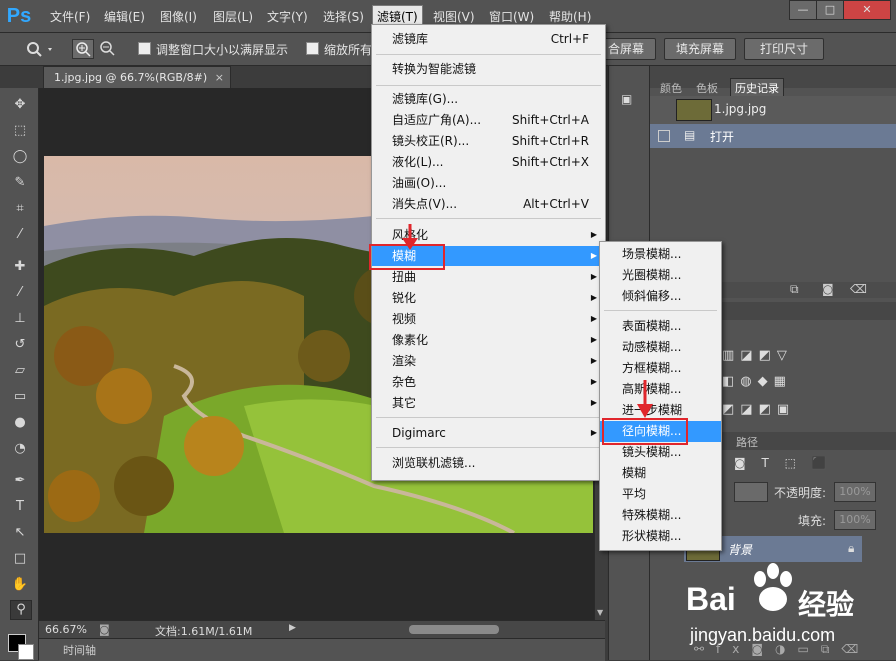  Describe the element at coordinates (773, 587) in the screenshot. I see `paw-icon` at that location.